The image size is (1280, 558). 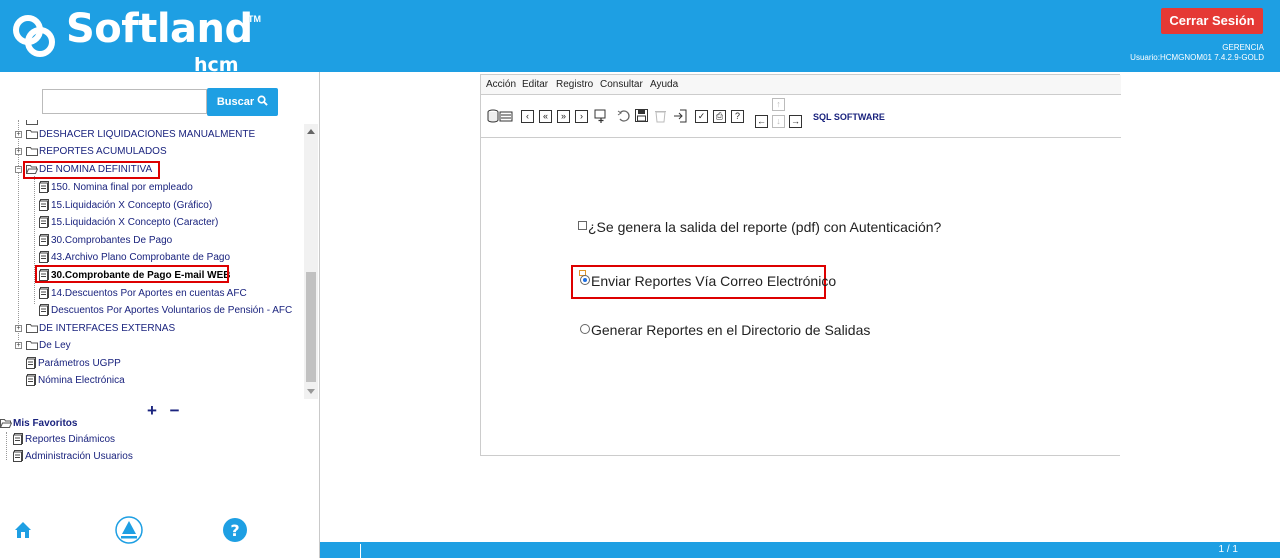 I want to click on tree-folder-interfaces-externas: DE INTERFACES EXTERNAS, so click(x=100, y=329).